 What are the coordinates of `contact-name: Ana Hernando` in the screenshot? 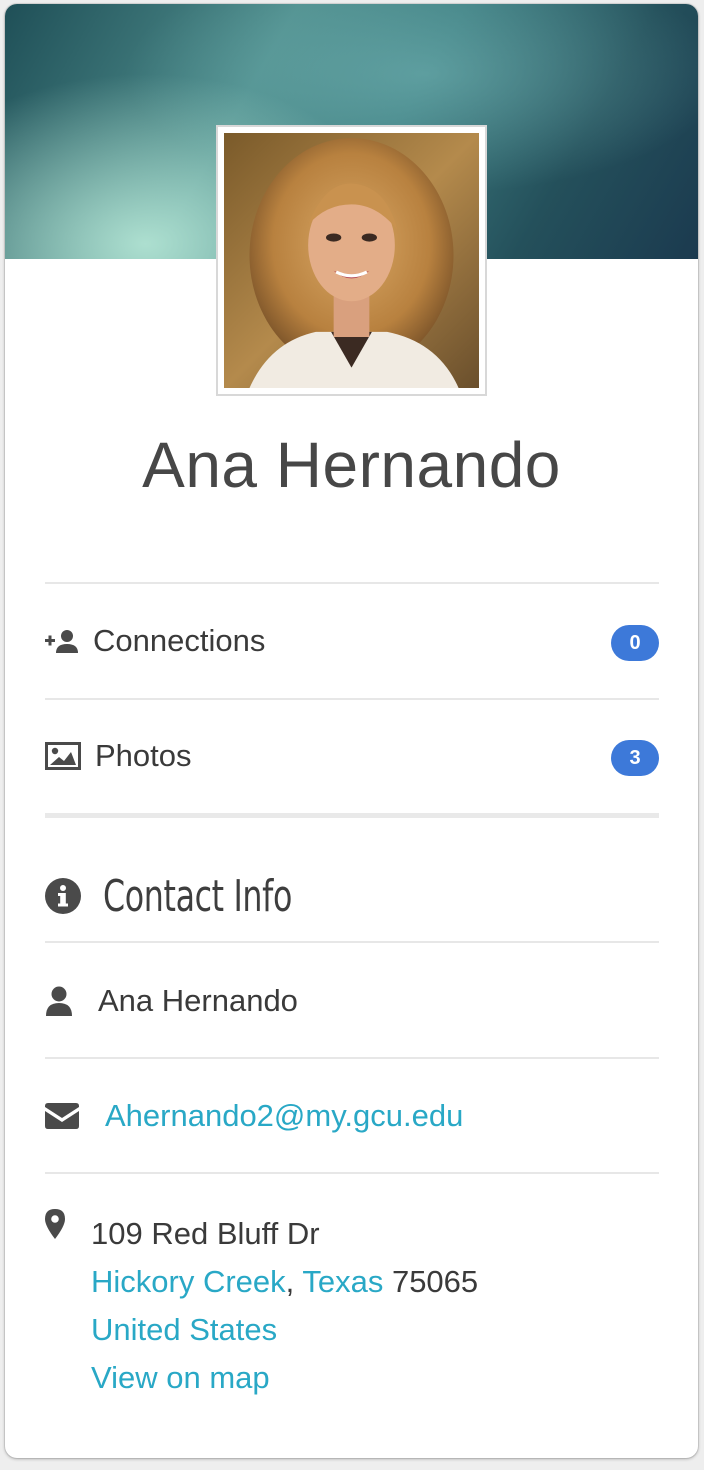 It's located at (198, 1000).